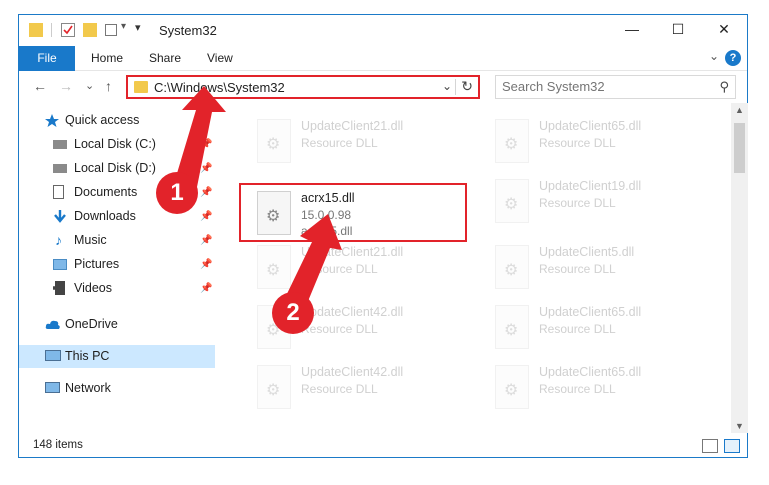 The height and width of the screenshot is (485, 769). Describe the element at coordinates (60, 144) in the screenshot. I see `drive-icon` at that location.